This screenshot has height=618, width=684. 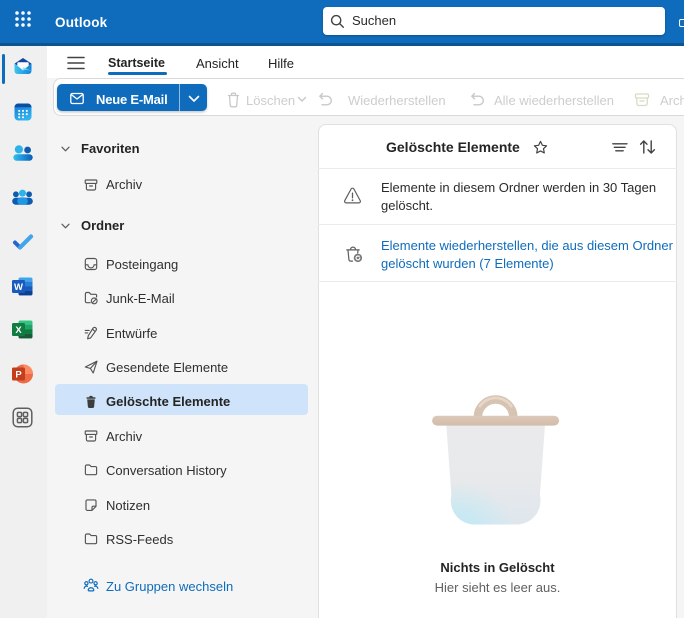 What do you see at coordinates (18, 330) in the screenshot?
I see `svg-text: X` at bounding box center [18, 330].